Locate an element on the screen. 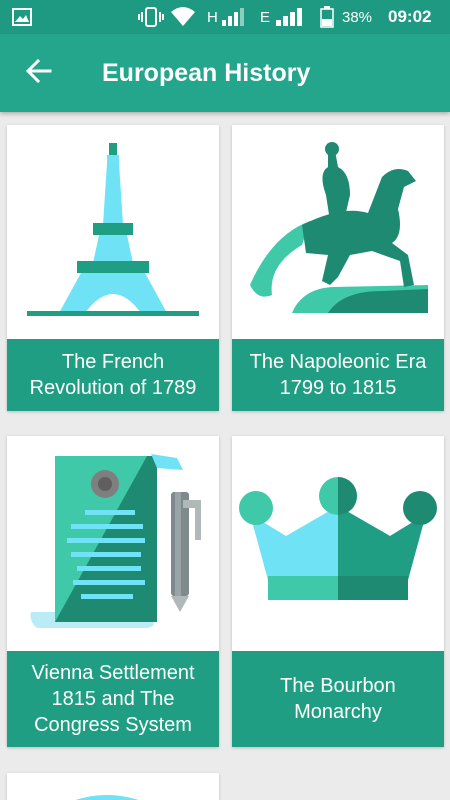 The width and height of the screenshot is (450, 800). battery-icon is located at coordinates (327, 17).